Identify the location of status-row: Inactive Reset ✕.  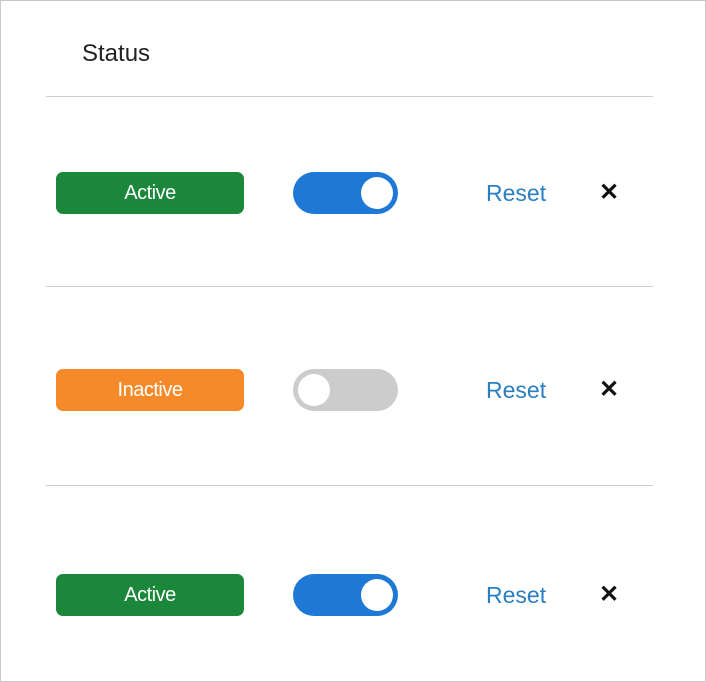
(353, 391).